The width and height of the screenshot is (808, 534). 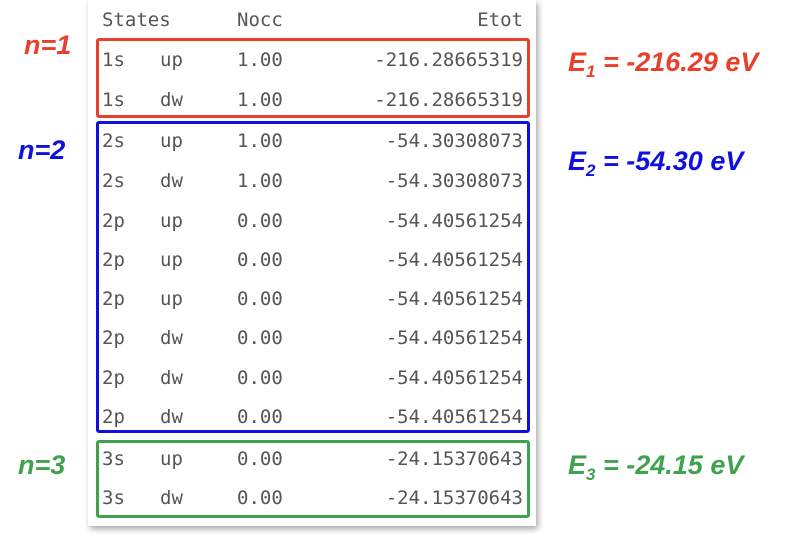 I want to click on header-nocc: Nocc, so click(x=260, y=20).